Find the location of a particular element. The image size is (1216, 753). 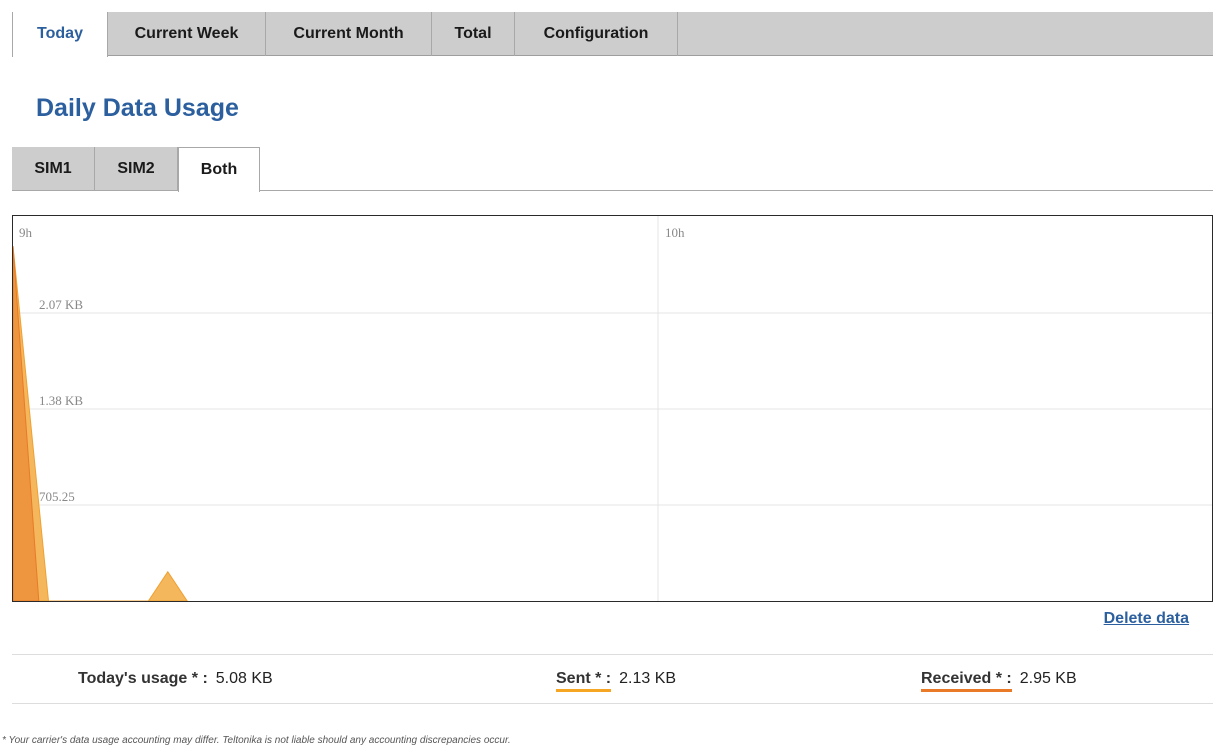

tab-current-month: Current Month is located at coordinates (349, 34).